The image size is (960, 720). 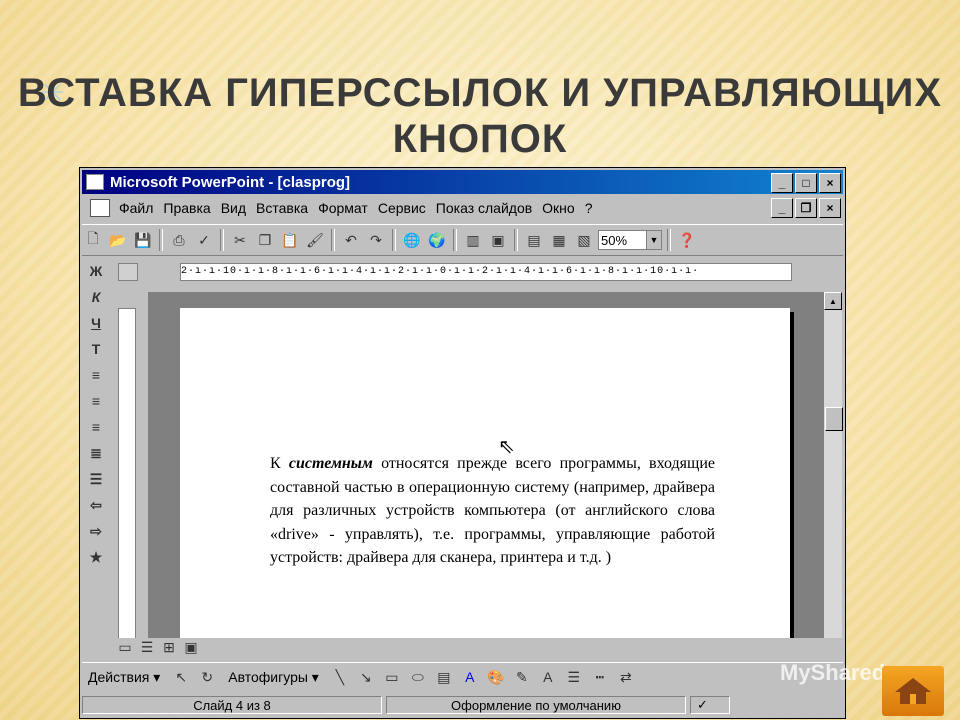 What do you see at coordinates (96, 531) in the screenshot?
I see `demote-icon: ⇨` at bounding box center [96, 531].